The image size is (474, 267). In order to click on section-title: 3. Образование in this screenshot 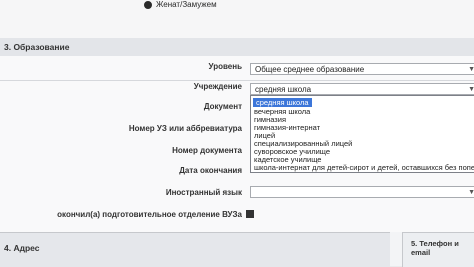, I will do `click(37, 47)`.